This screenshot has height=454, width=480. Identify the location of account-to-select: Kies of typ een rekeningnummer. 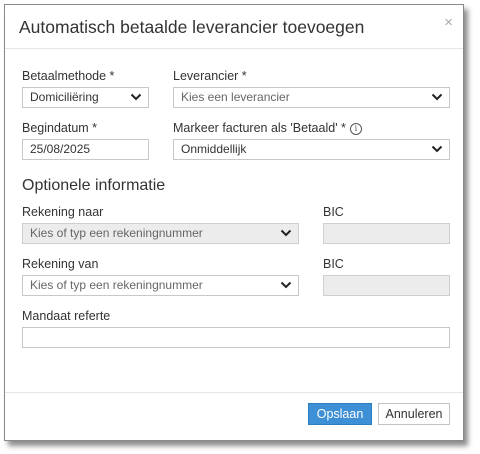
(160, 233).